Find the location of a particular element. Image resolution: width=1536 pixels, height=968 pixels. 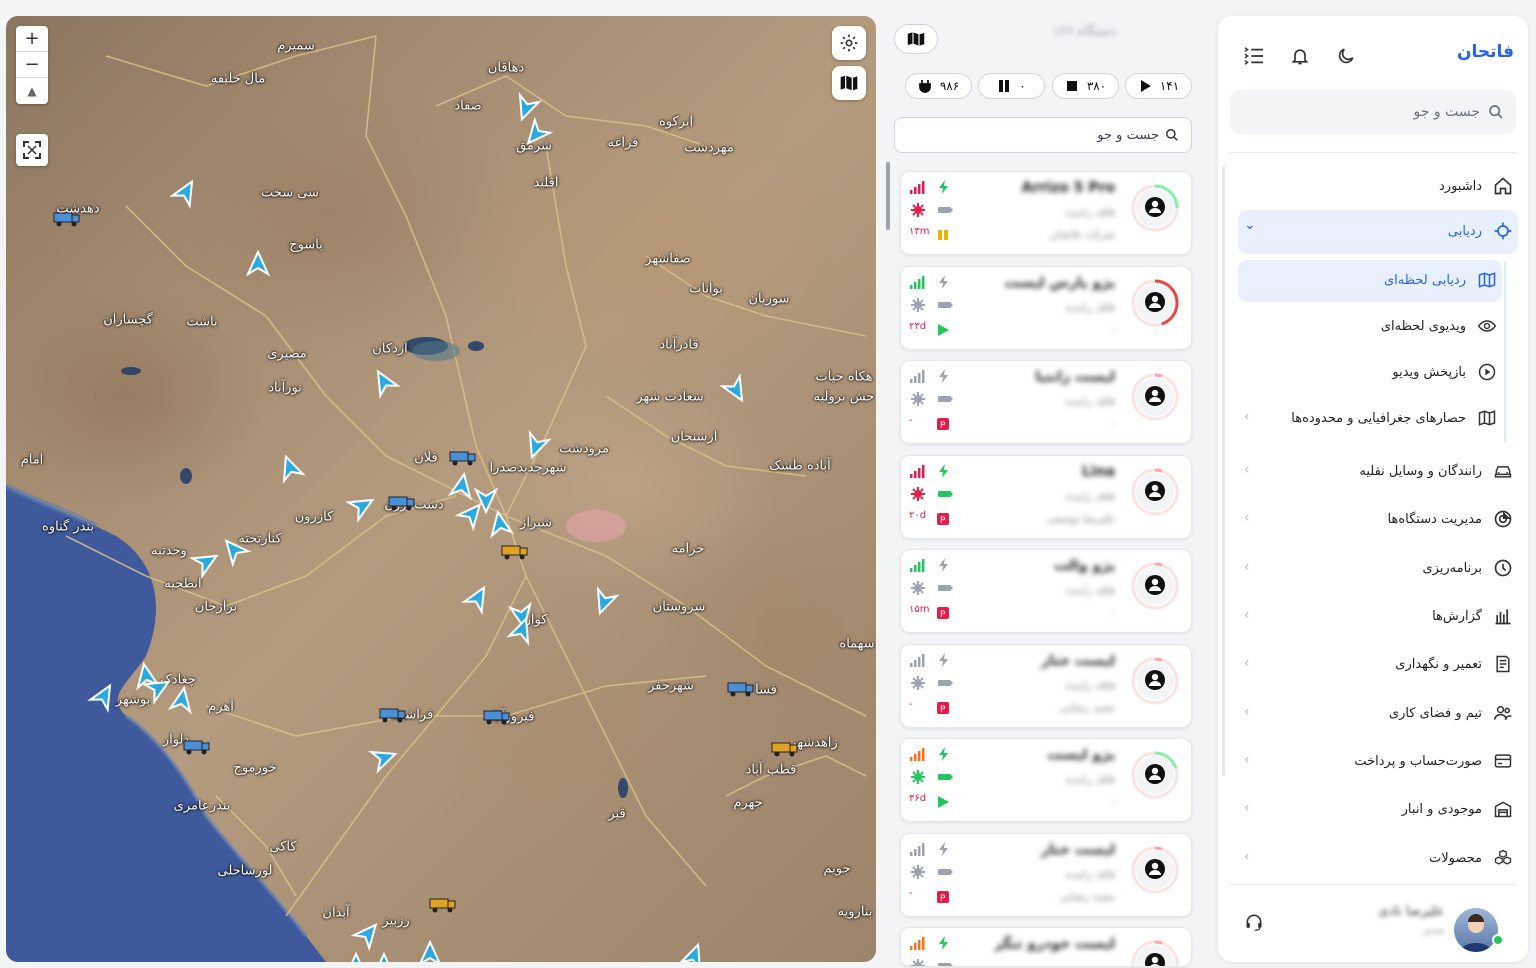

reset-north-button: ▲ is located at coordinates (32, 91).